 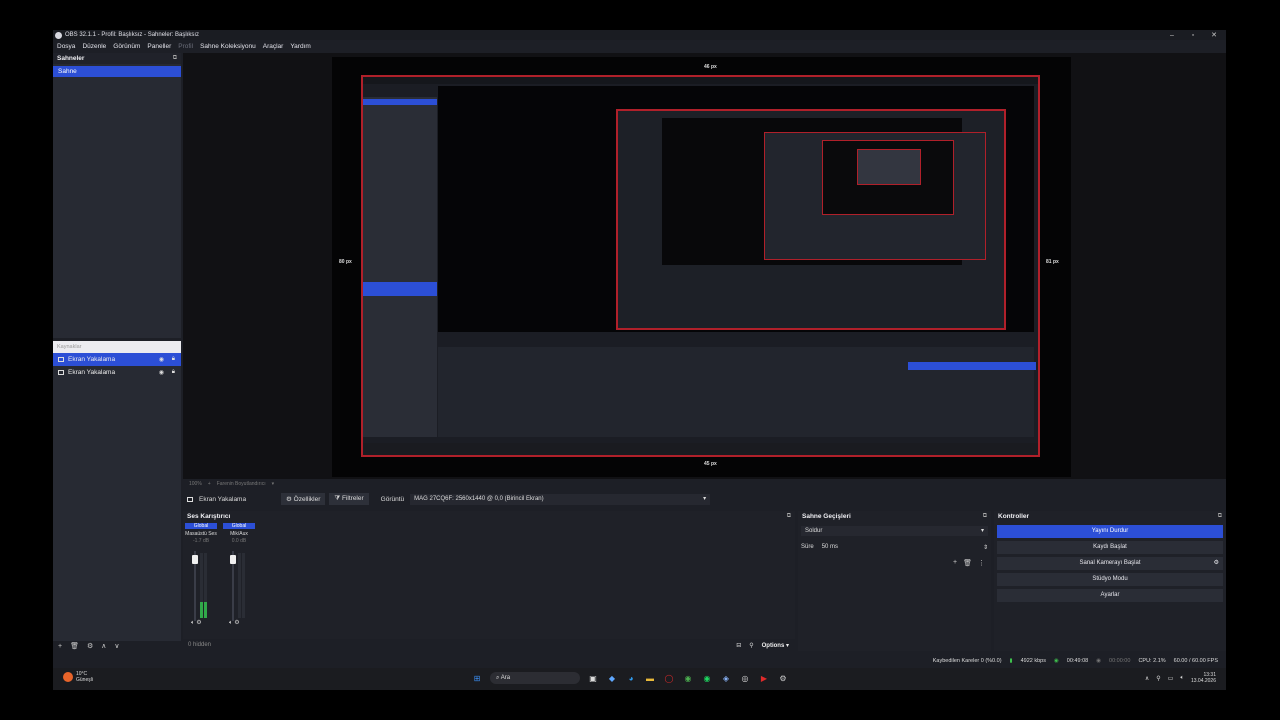 What do you see at coordinates (901, 547) in the screenshot?
I see `duration-input: 50 ms` at bounding box center [901, 547].